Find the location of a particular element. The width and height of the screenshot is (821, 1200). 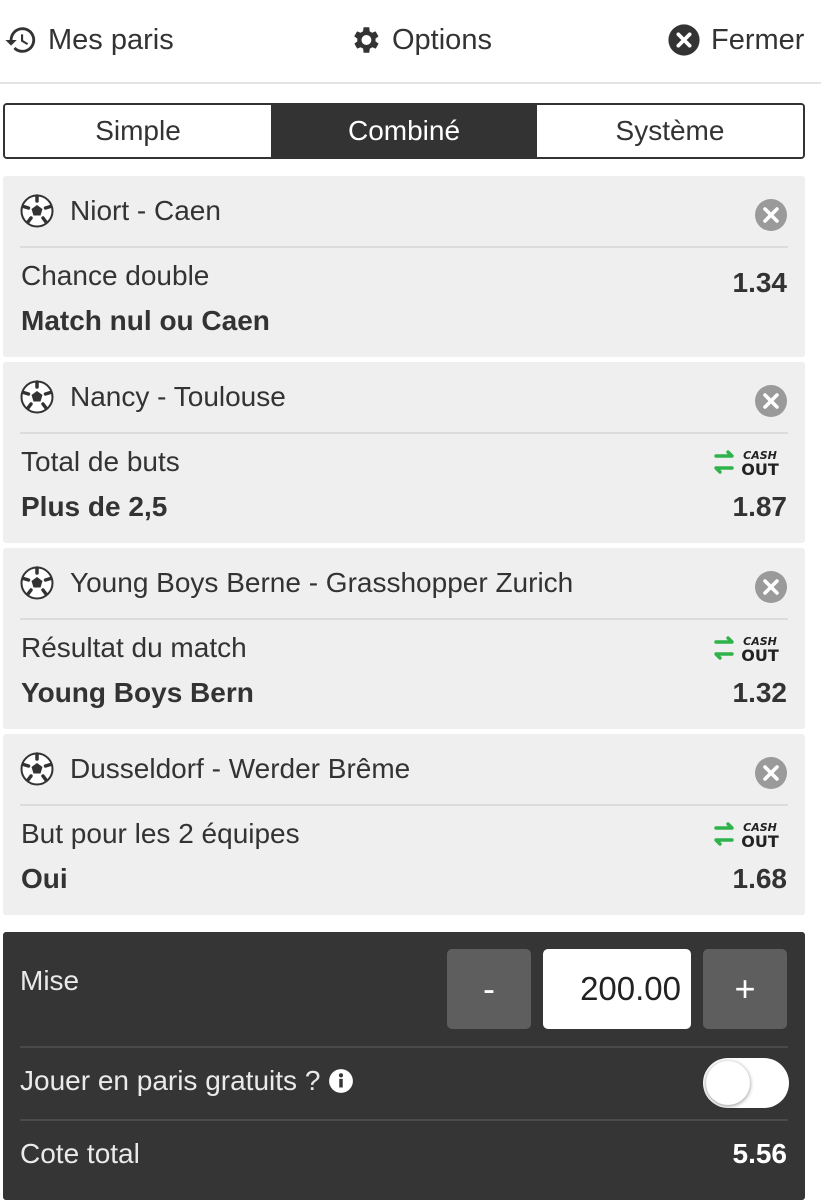

bet-slip-header: Mes paris Options Fermer is located at coordinates (410, 42).